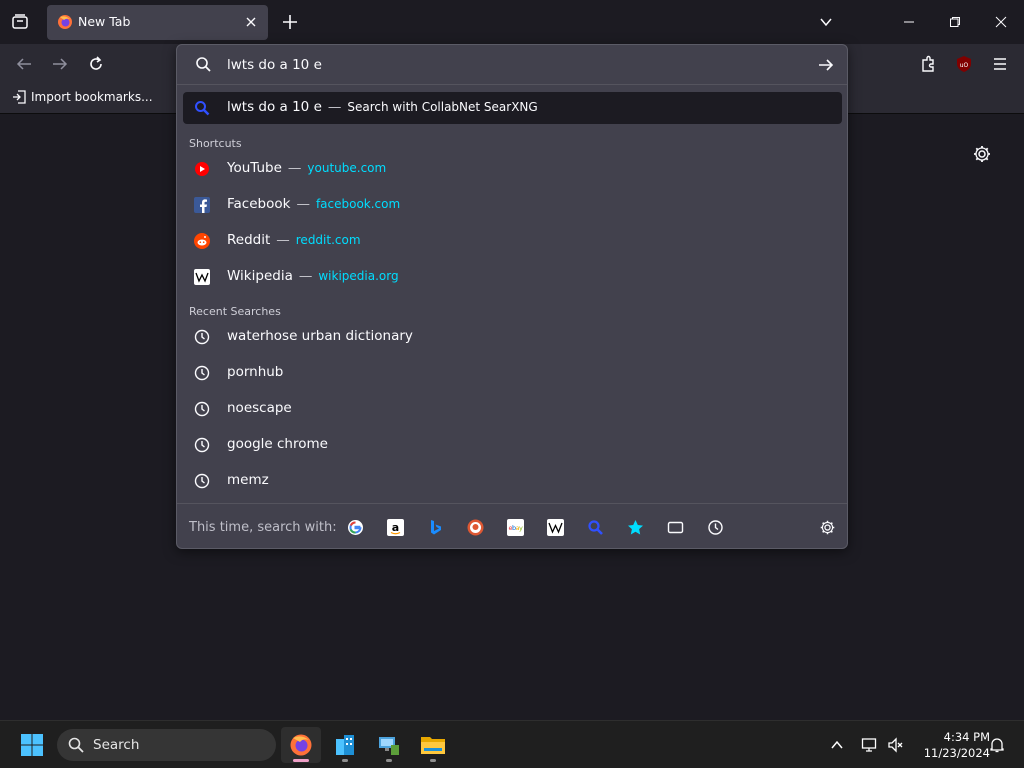 This screenshot has height=768, width=1024. I want to click on engine-google-button, so click(355, 527).